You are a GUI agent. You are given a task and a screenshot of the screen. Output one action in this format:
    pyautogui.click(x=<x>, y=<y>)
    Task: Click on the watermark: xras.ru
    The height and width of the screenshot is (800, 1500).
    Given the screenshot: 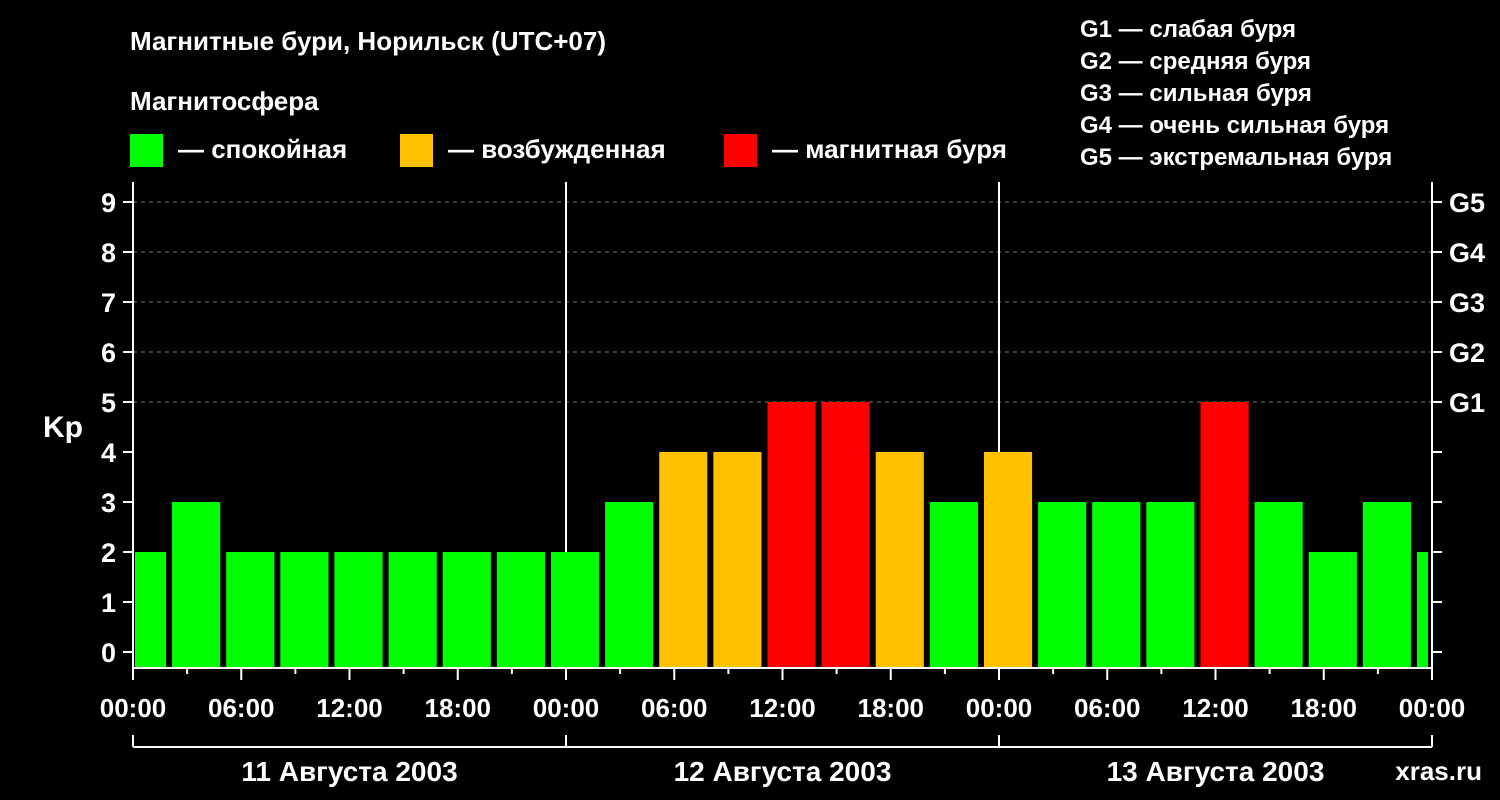 What is the action you would take?
    pyautogui.click(x=1438, y=771)
    